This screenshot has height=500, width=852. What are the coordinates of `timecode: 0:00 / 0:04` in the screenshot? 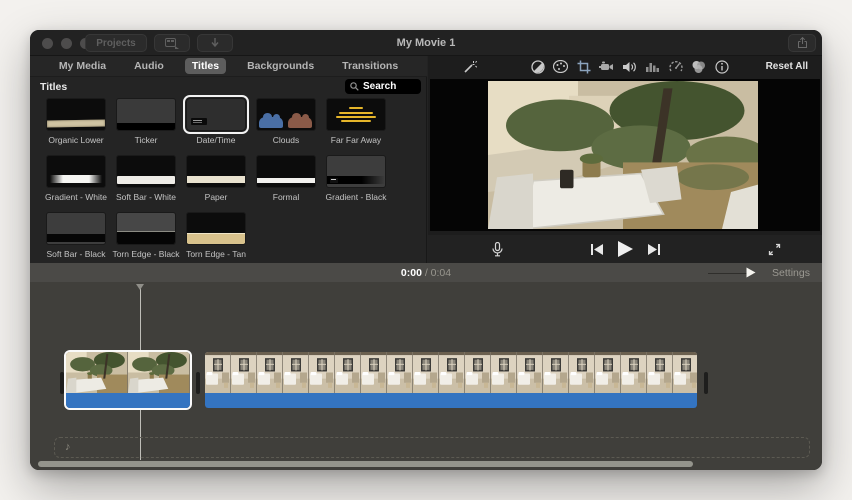 It's located at (426, 272).